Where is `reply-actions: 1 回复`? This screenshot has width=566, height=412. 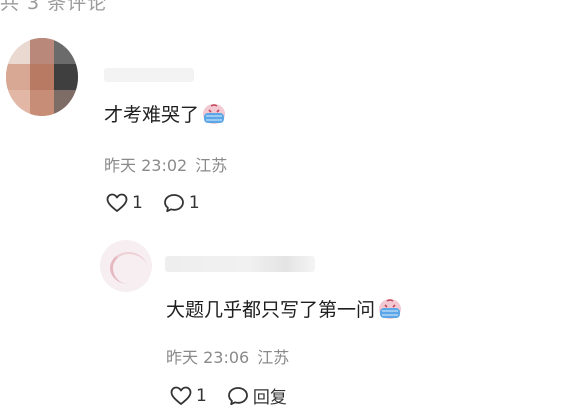 reply-actions: 1 回复 is located at coordinates (228, 395).